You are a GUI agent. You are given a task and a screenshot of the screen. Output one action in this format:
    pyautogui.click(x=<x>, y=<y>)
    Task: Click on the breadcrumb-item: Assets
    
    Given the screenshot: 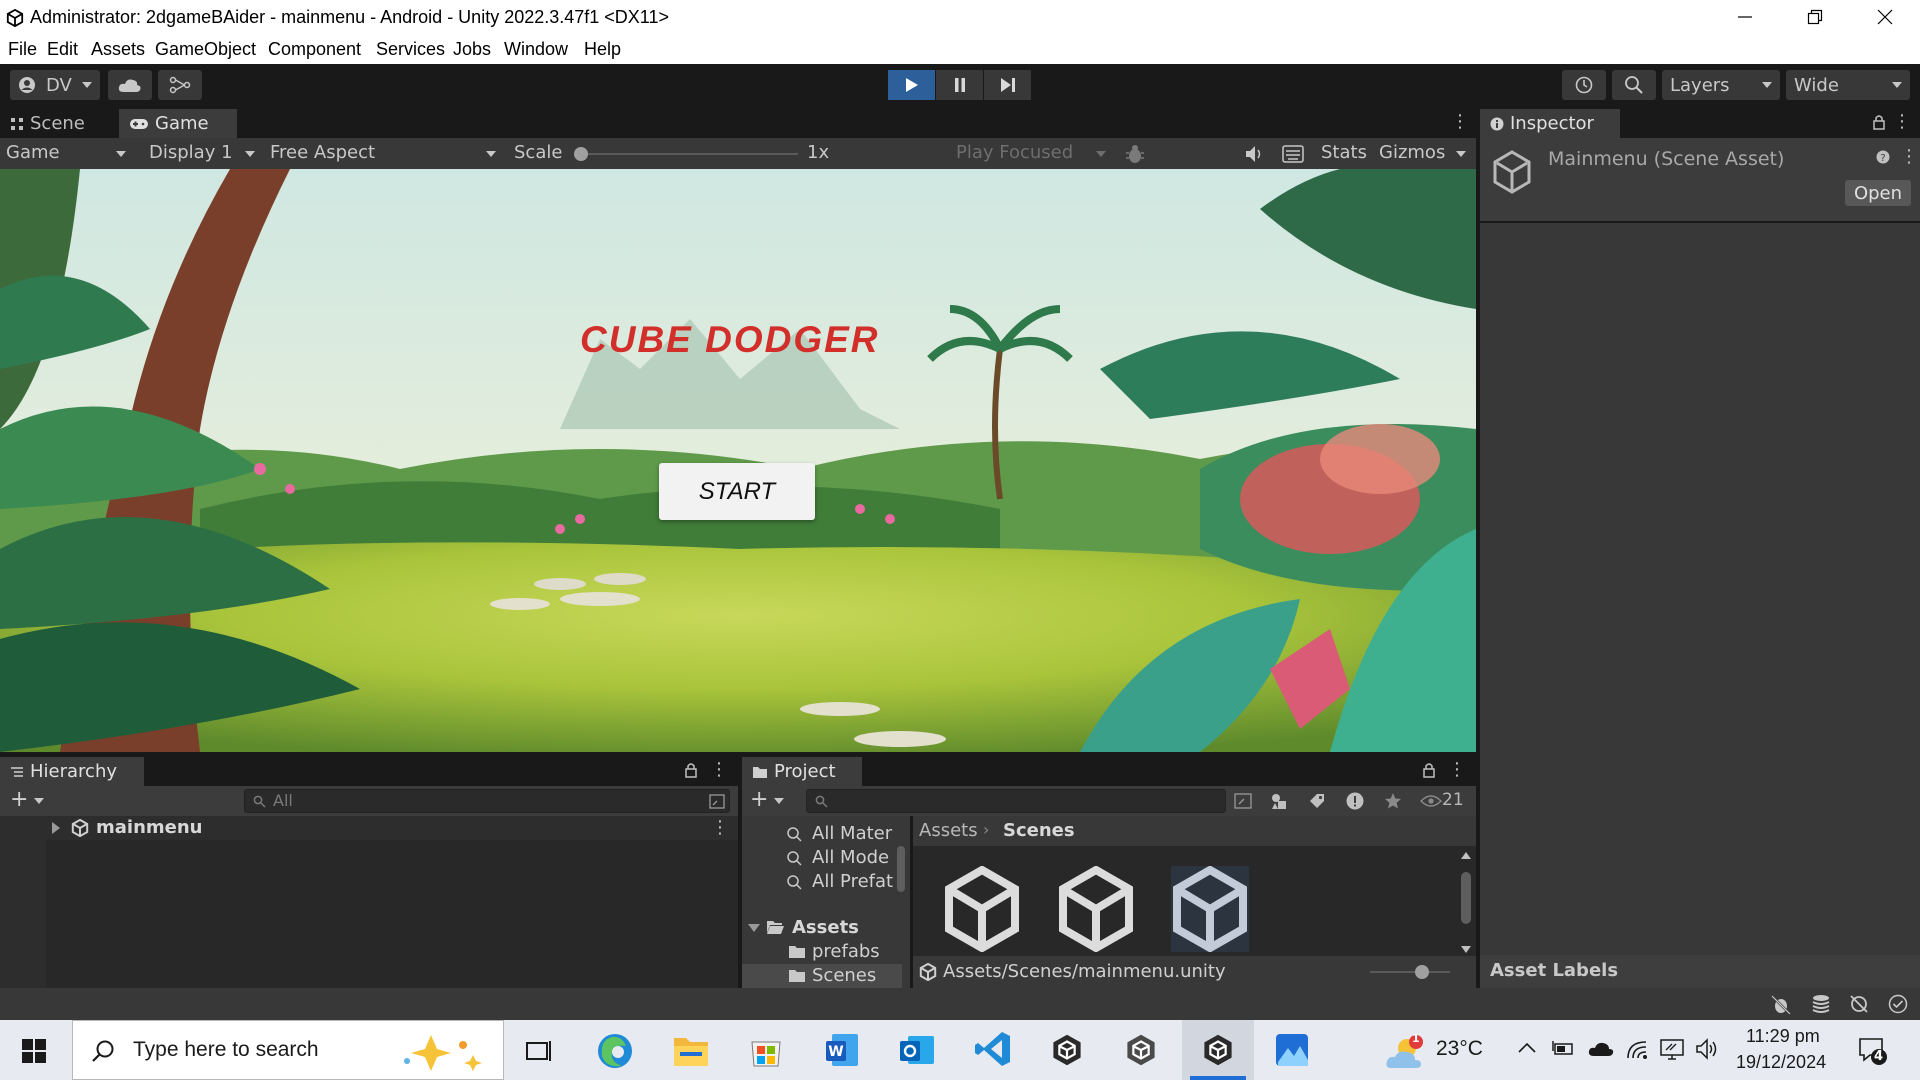 What is the action you would take?
    pyautogui.click(x=948, y=830)
    